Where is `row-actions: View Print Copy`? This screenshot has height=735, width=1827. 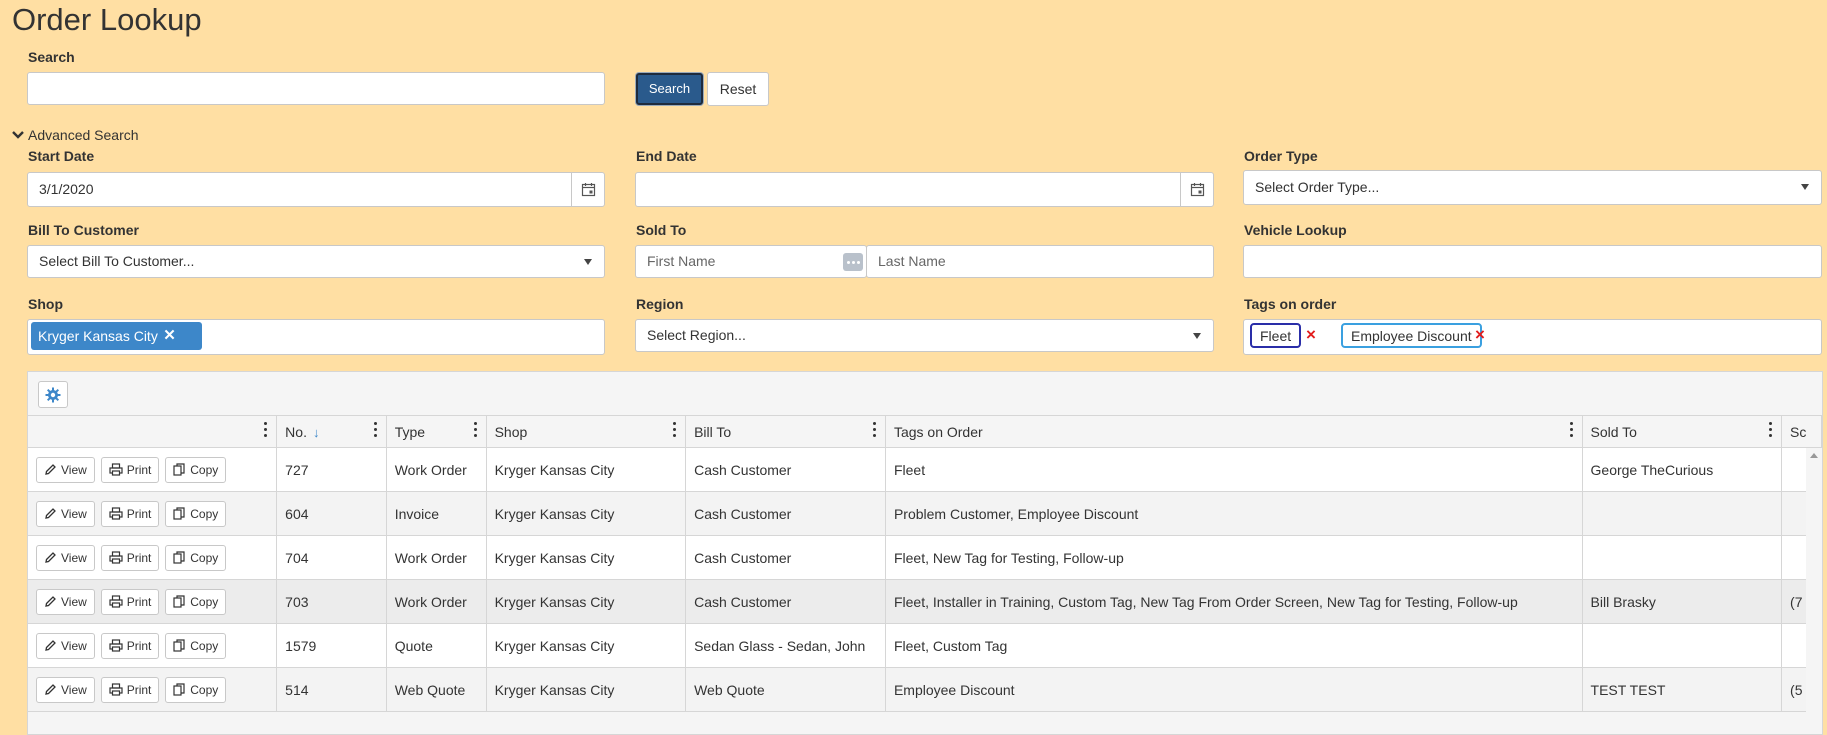 row-actions: View Print Copy is located at coordinates (153, 601).